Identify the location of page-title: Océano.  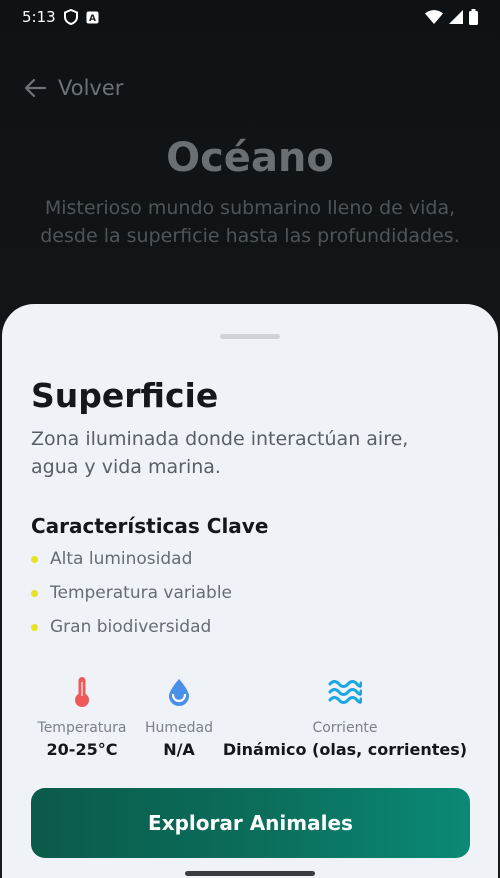
(250, 158).